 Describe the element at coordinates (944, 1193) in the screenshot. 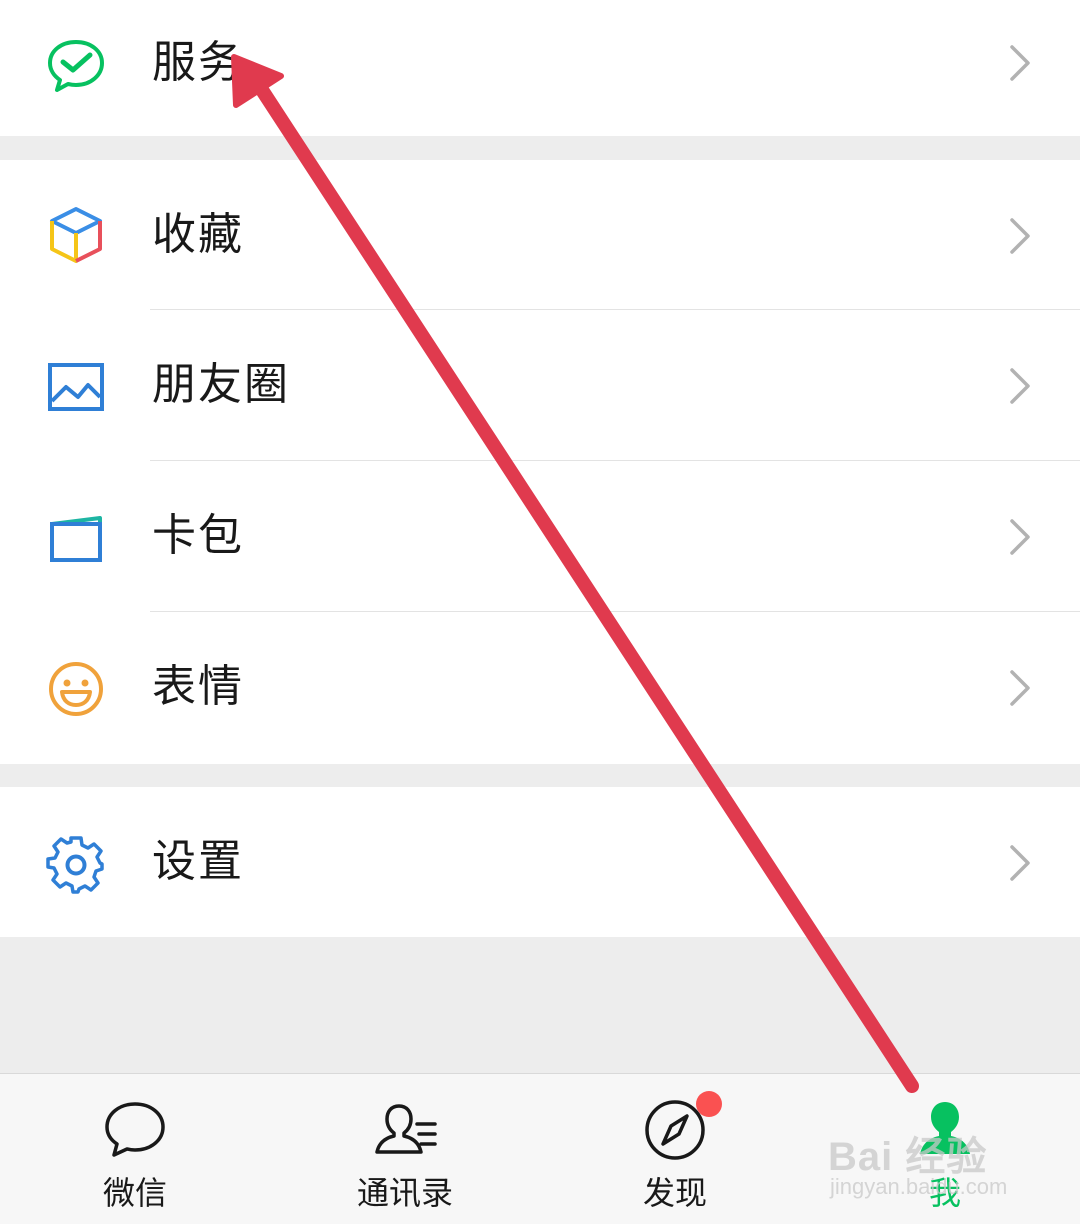

I see `tab-label: 我` at that location.